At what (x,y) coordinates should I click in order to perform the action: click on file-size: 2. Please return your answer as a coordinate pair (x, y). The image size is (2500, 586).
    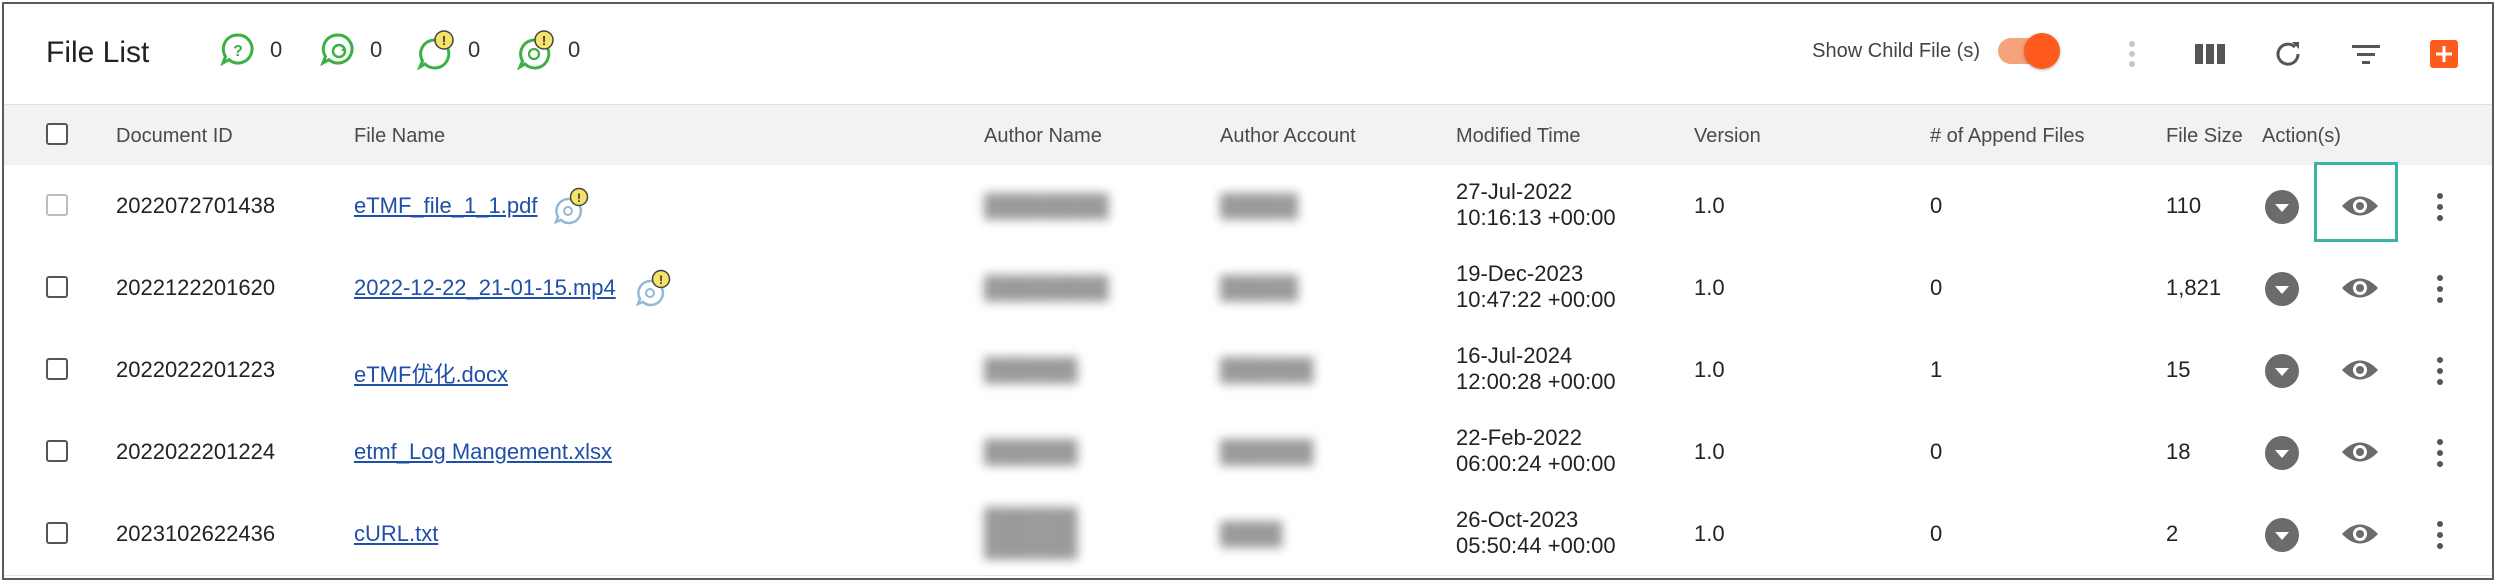
    Looking at the image, I should click on (2172, 533).